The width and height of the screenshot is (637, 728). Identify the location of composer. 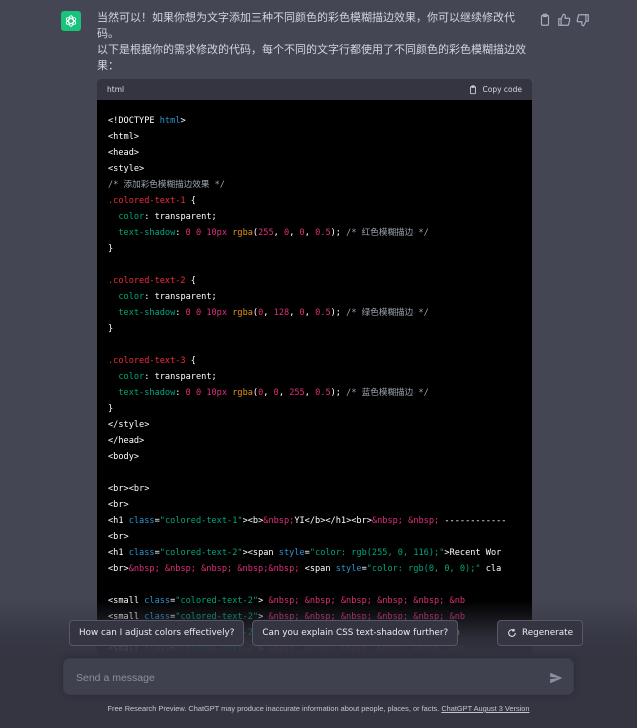
(318, 676).